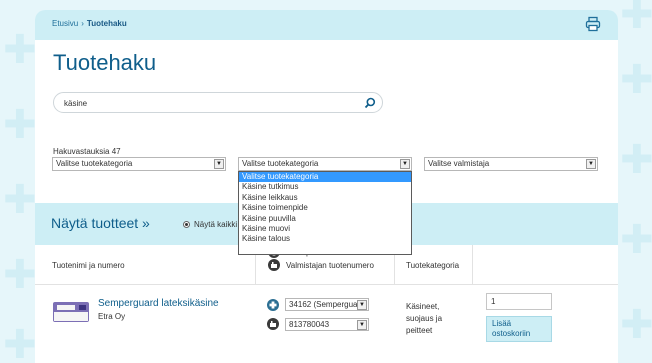 The height and width of the screenshot is (363, 652). What do you see at coordinates (72, 312) in the screenshot?
I see `product-image` at bounding box center [72, 312].